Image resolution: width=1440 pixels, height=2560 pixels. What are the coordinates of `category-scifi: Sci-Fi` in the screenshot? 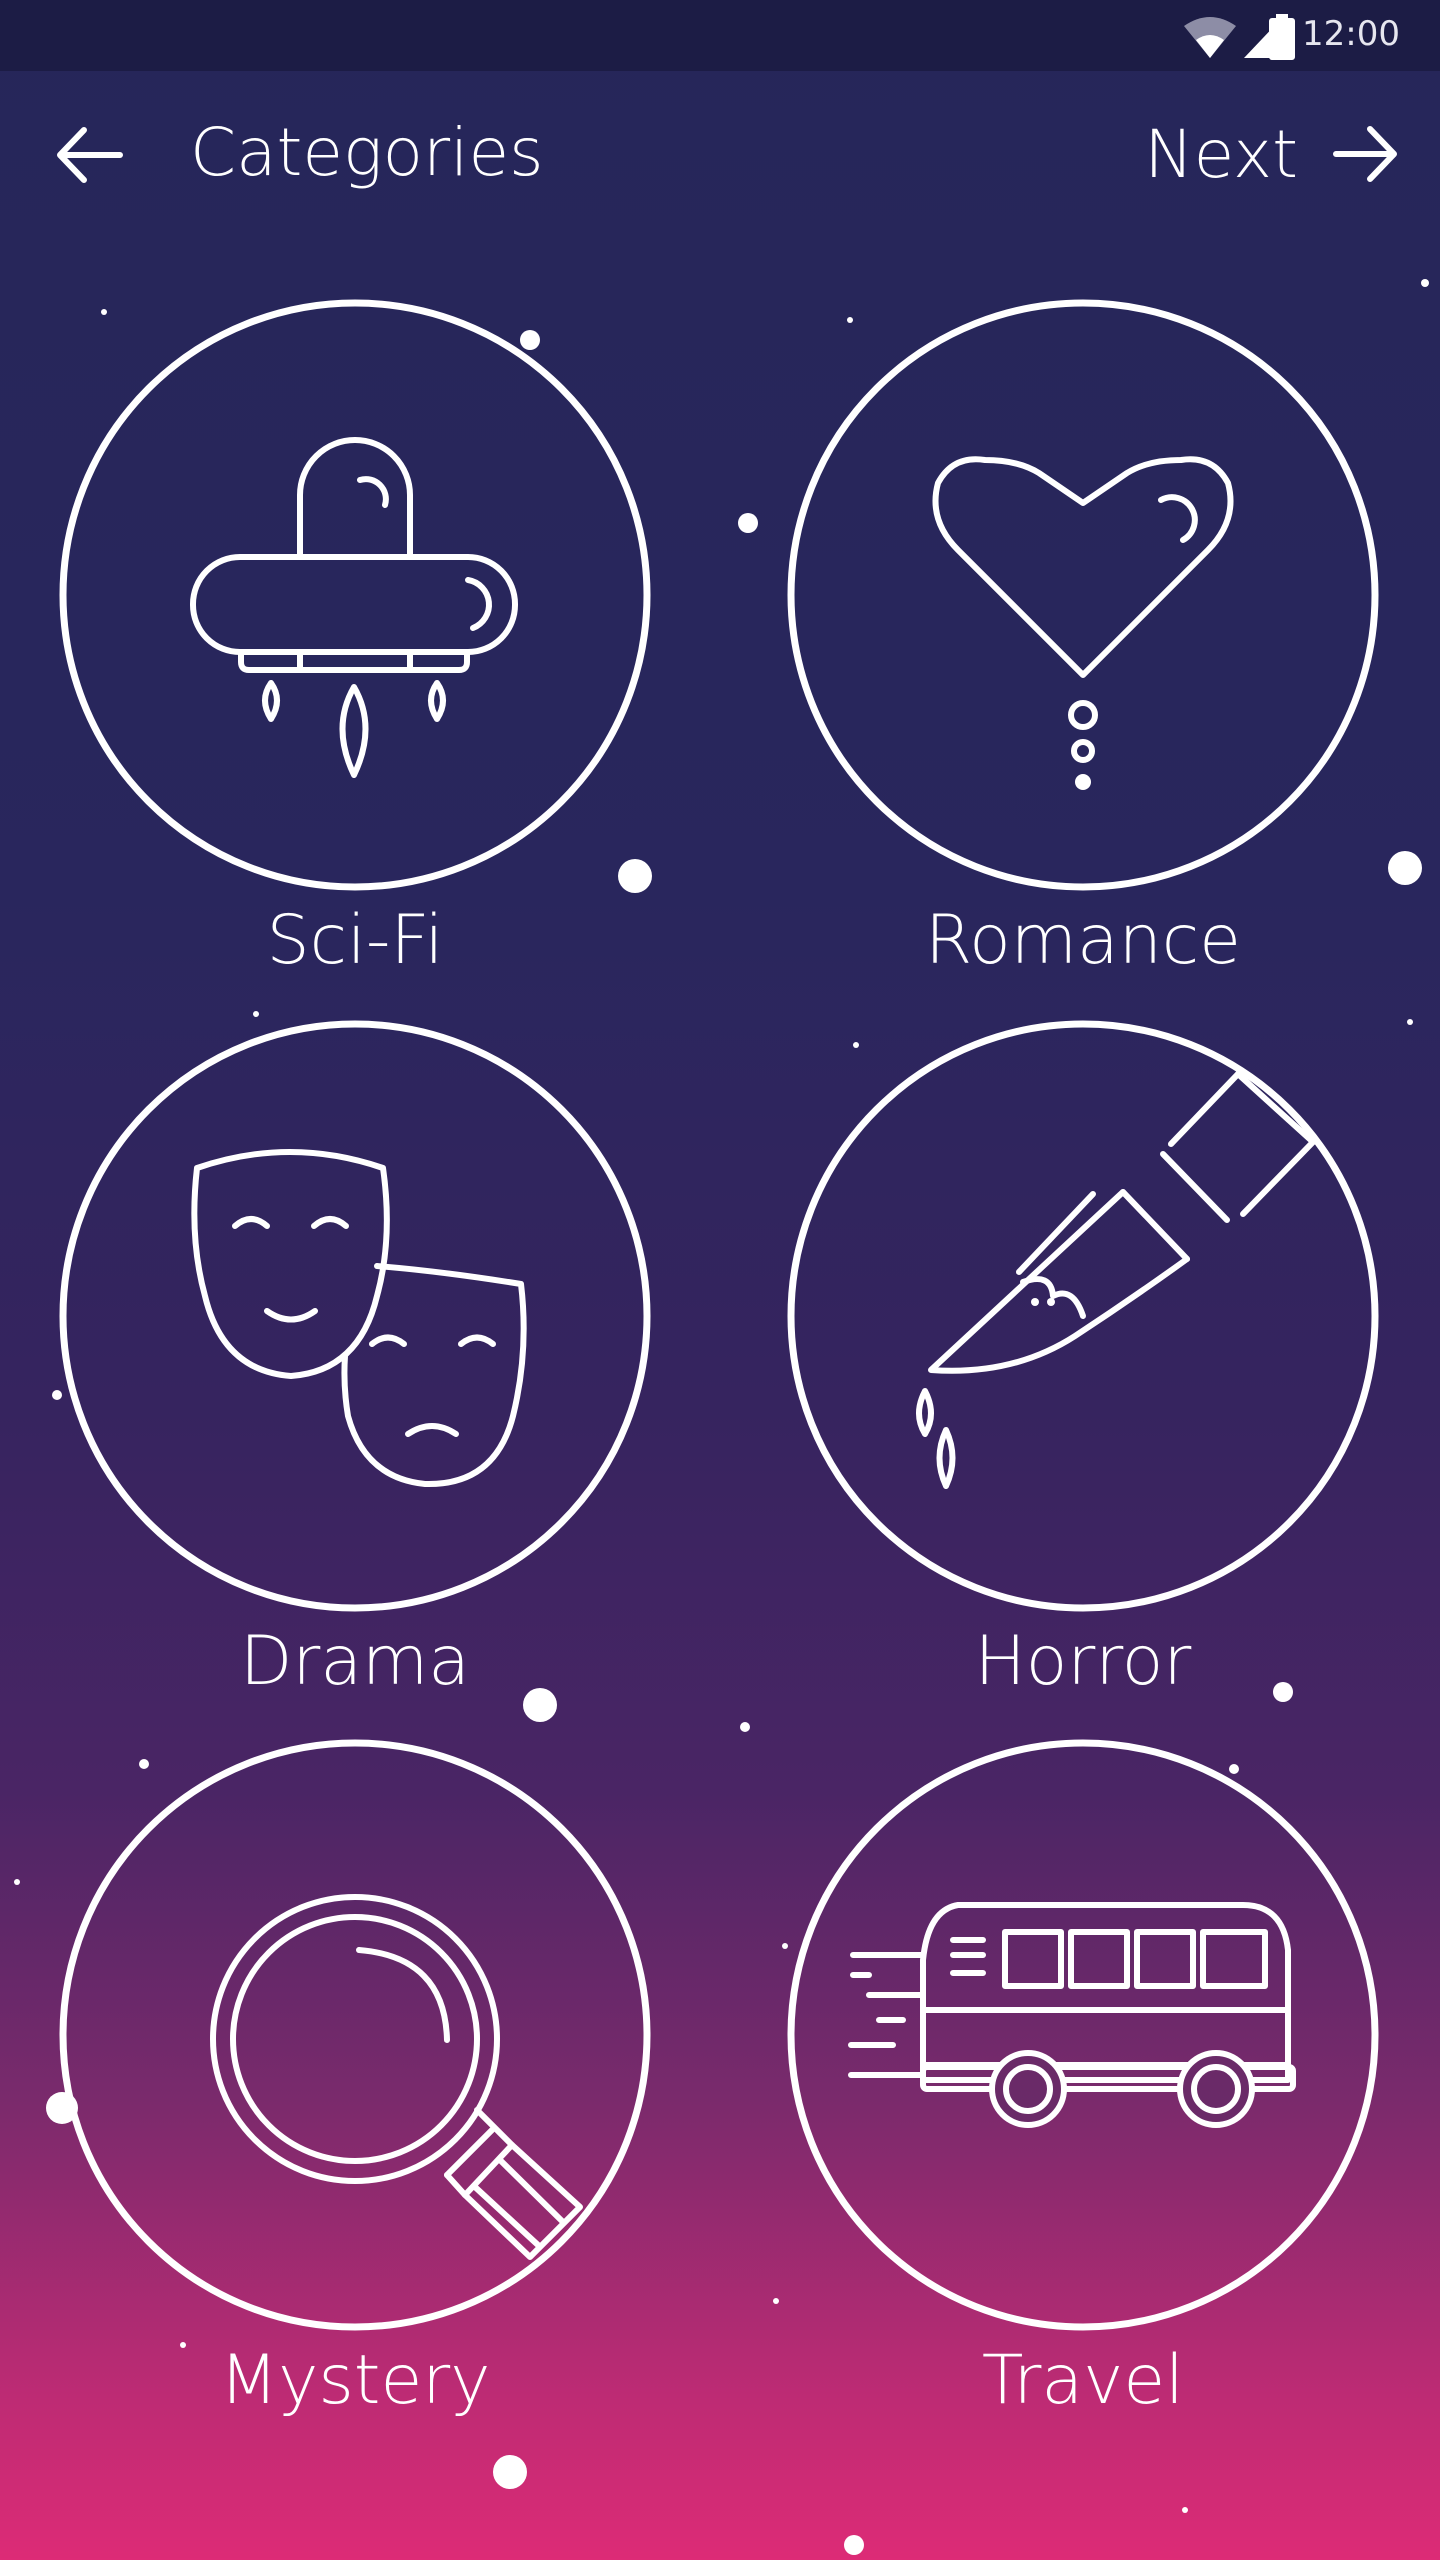 It's located at (355, 645).